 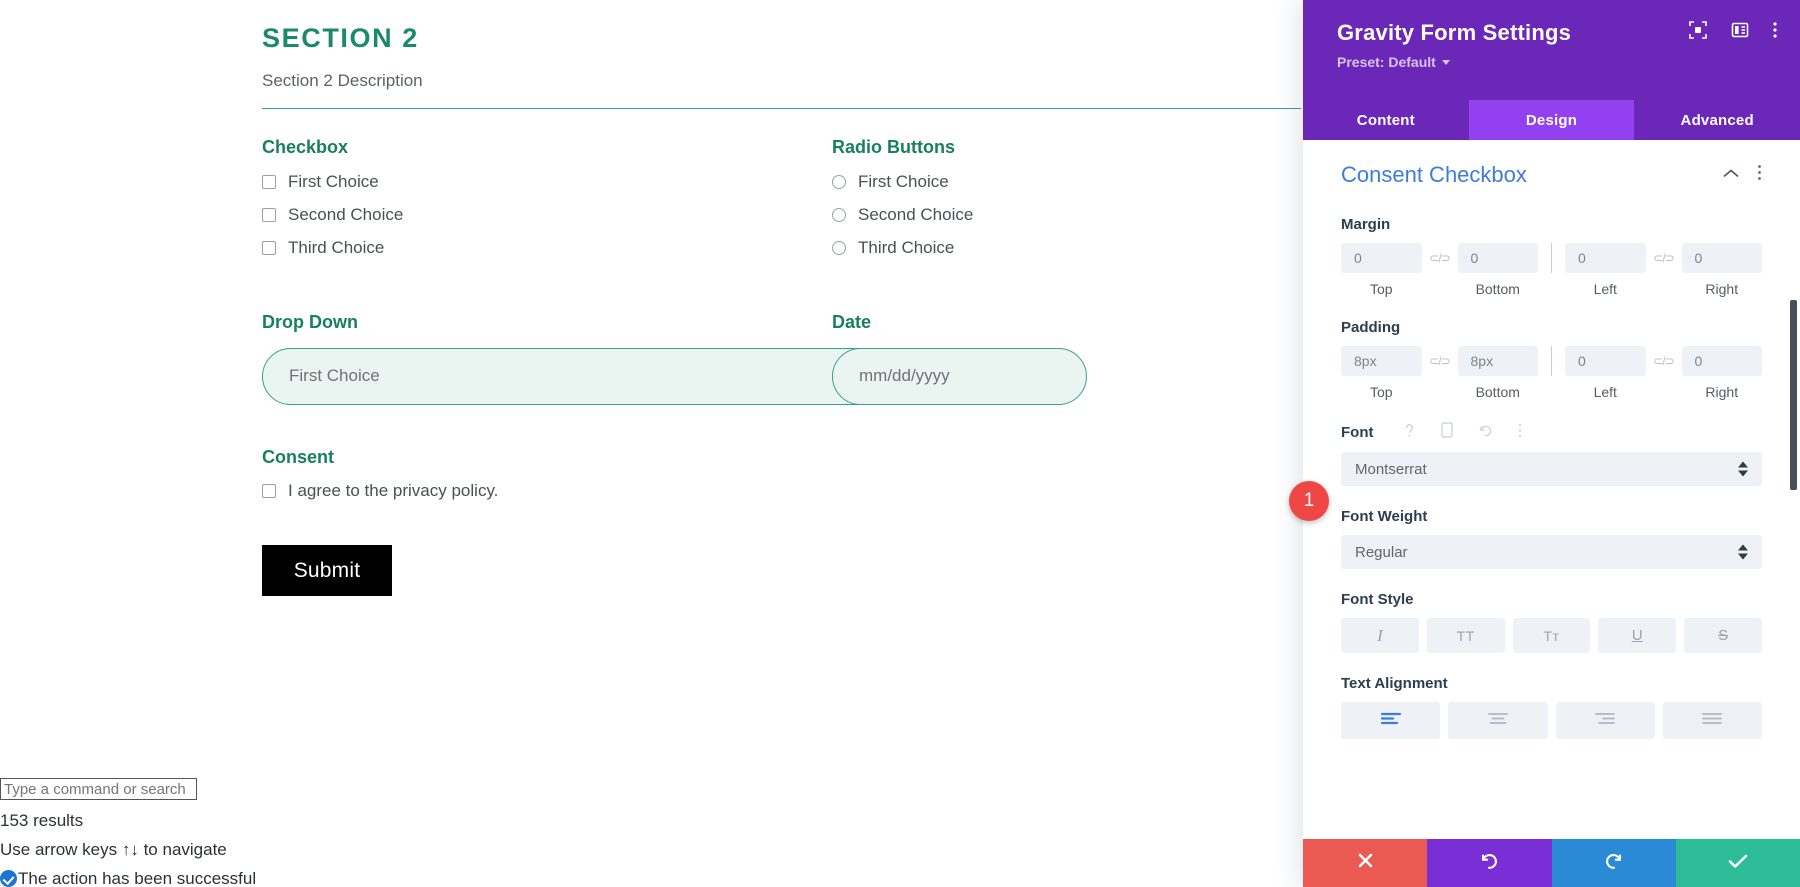 I want to click on font-style-smallcaps-glyph: Tт, so click(x=1551, y=635).